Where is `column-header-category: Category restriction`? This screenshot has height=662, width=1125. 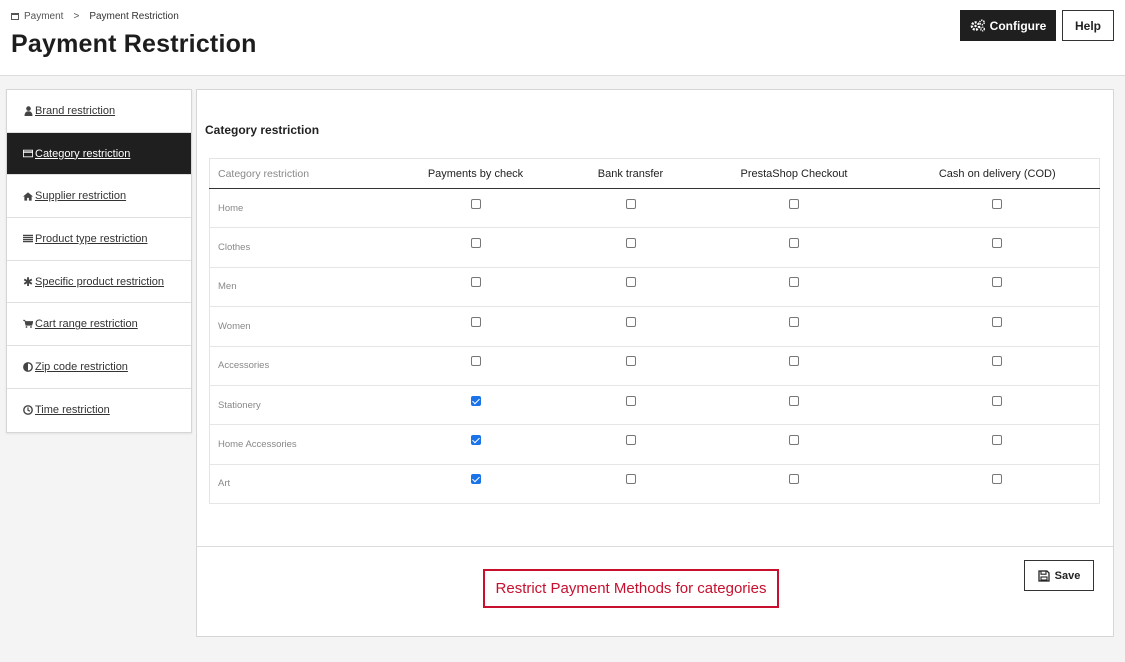 column-header-category: Category restriction is located at coordinates (296, 173).